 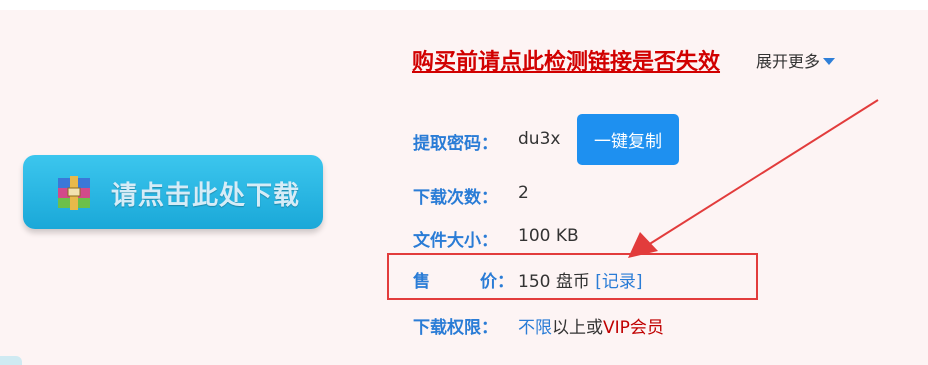 I want to click on expand-more-label: 展开更多, so click(x=788, y=61).